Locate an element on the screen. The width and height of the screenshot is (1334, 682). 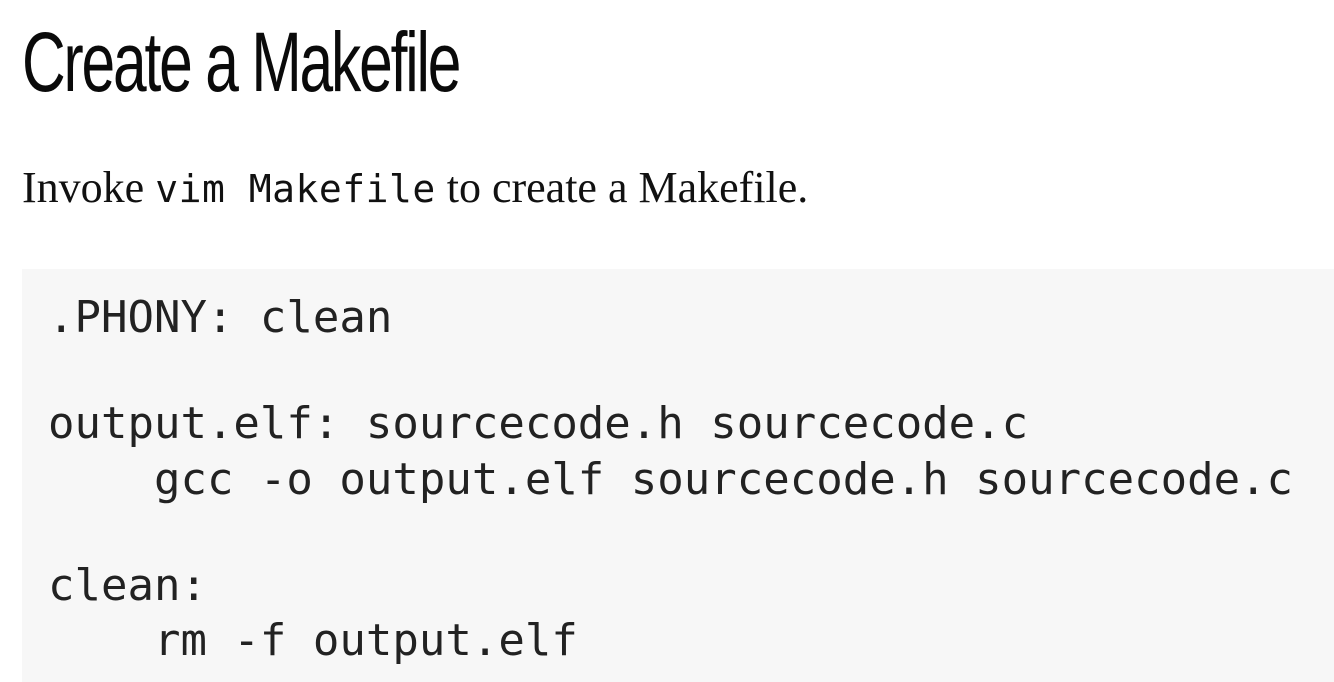
code-line-clean-target: clean: is located at coordinates (127, 585).